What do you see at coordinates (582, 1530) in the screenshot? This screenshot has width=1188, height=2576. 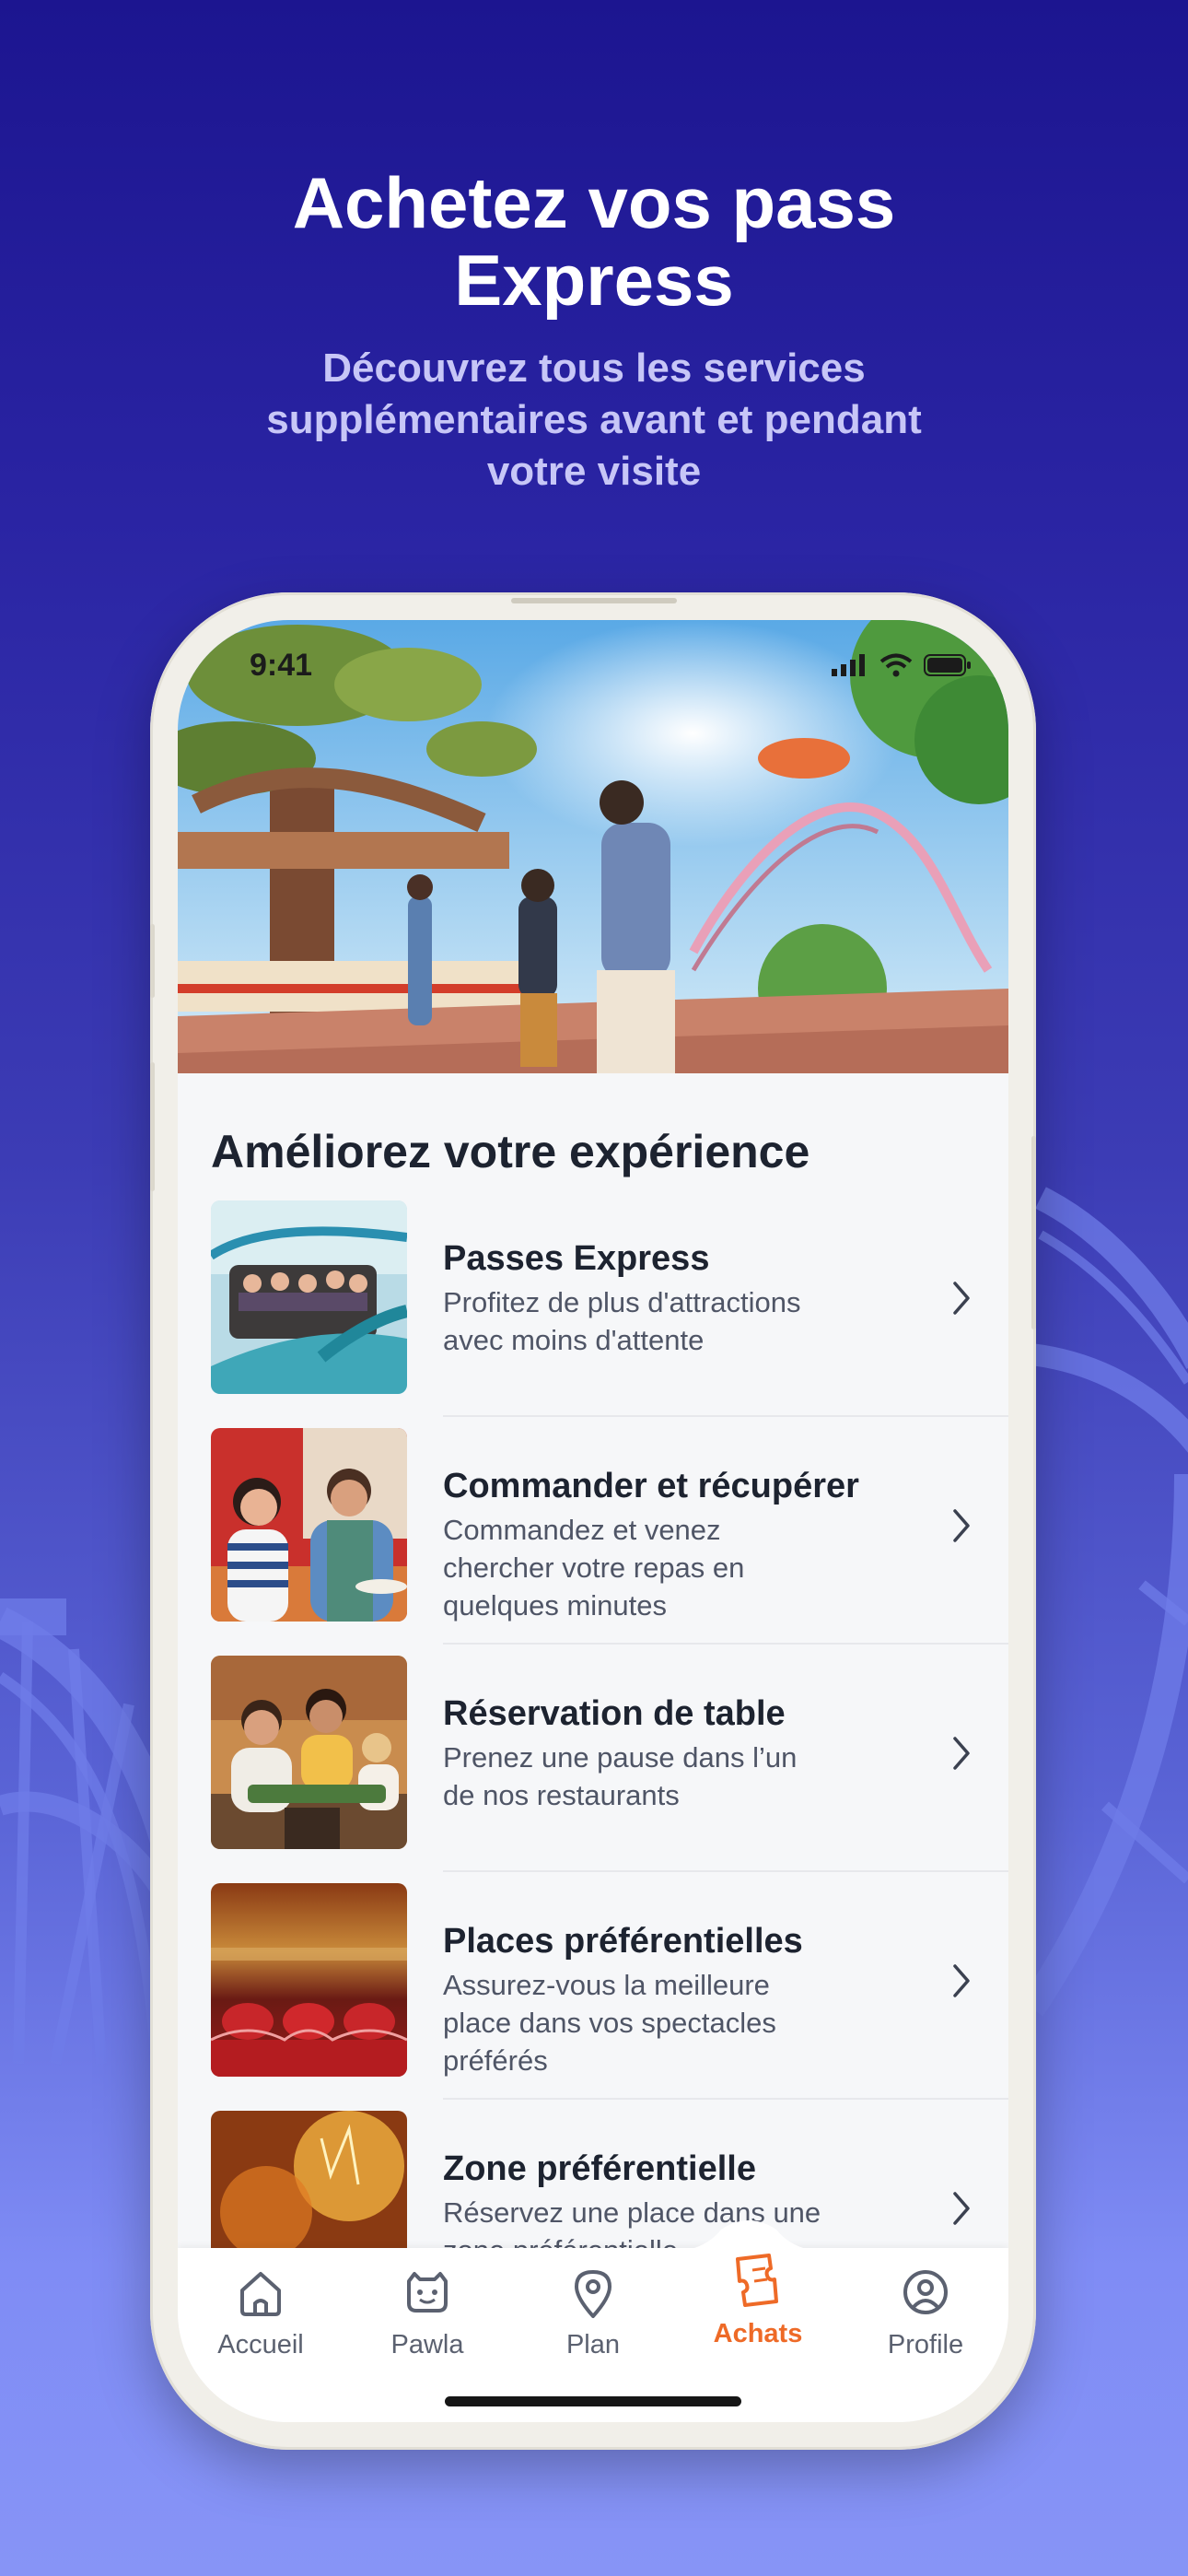 I see `commander-recuperer-desc-line1: Commandez et venez` at bounding box center [582, 1530].